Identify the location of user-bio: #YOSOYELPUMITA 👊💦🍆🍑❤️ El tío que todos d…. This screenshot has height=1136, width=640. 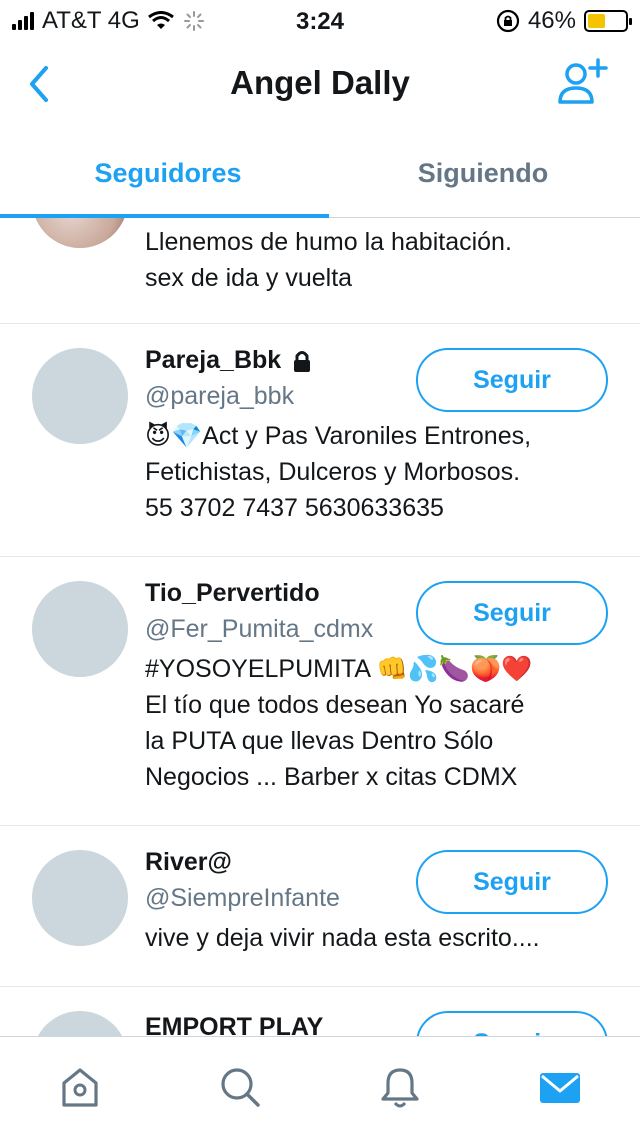
(380, 723).